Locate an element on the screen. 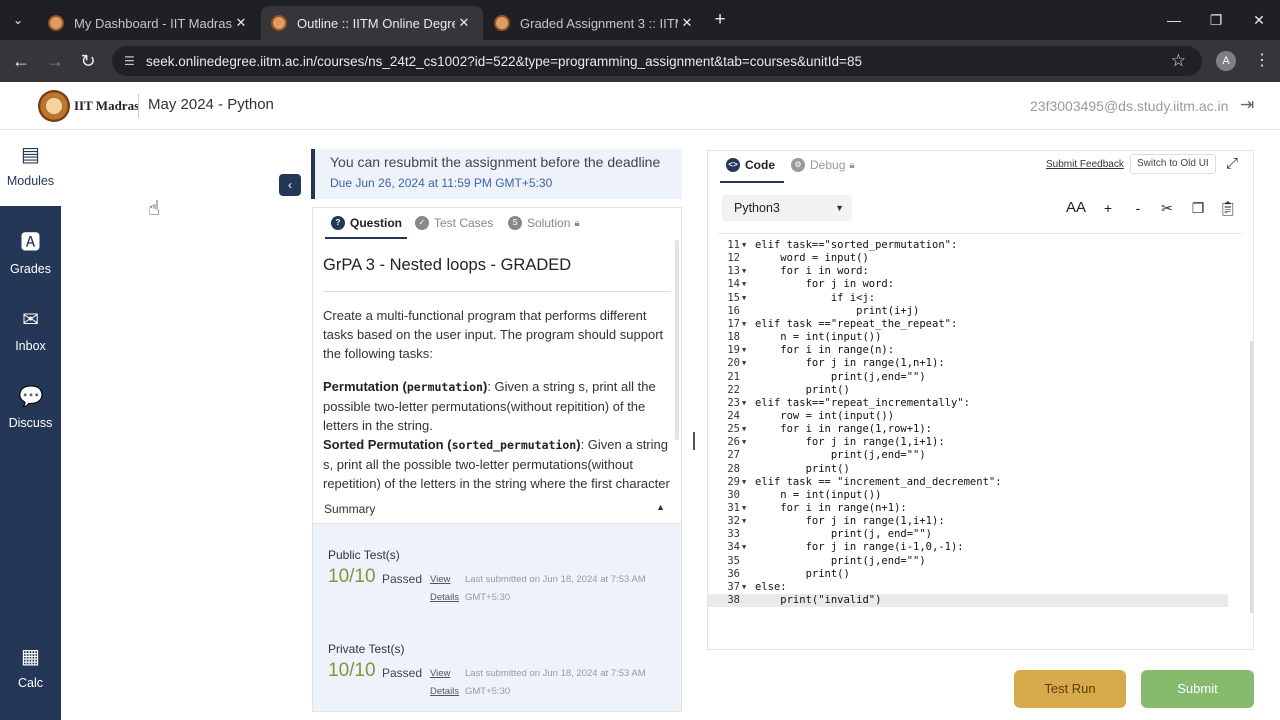  site-settings-icon: ☰ is located at coordinates (135, 61).